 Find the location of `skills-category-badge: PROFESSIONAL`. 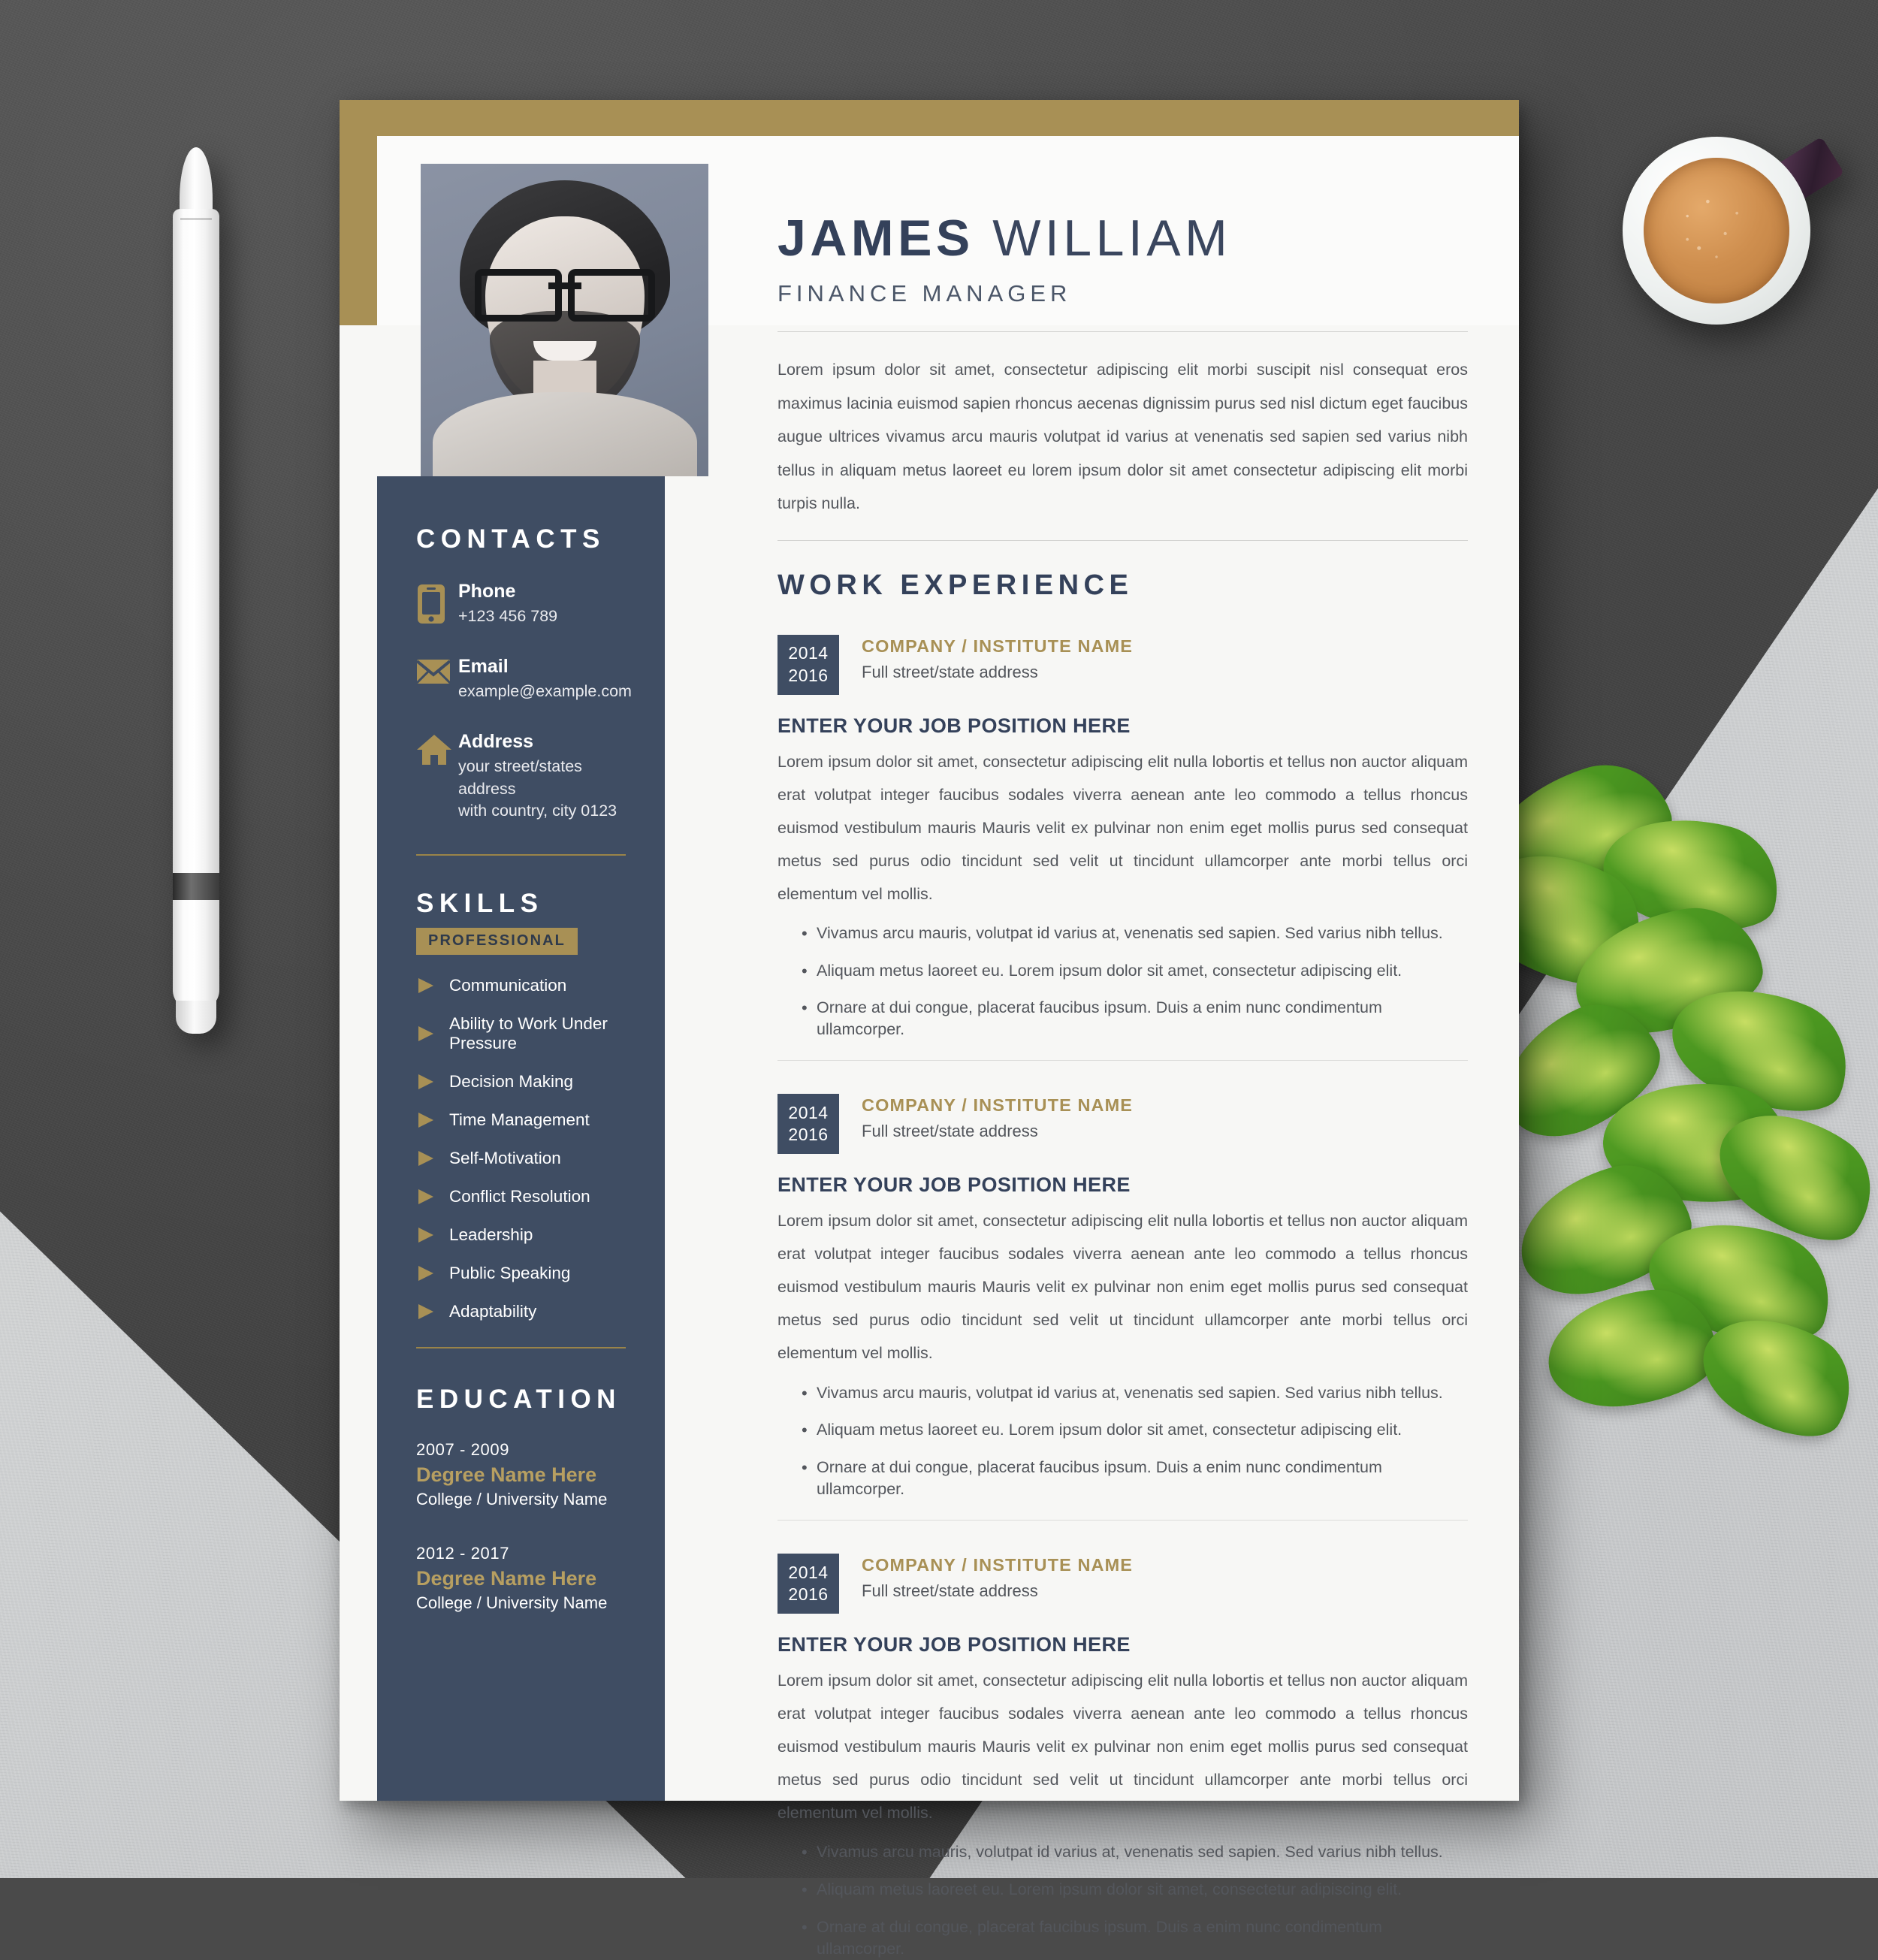

skills-category-badge: PROFESSIONAL is located at coordinates (497, 942).